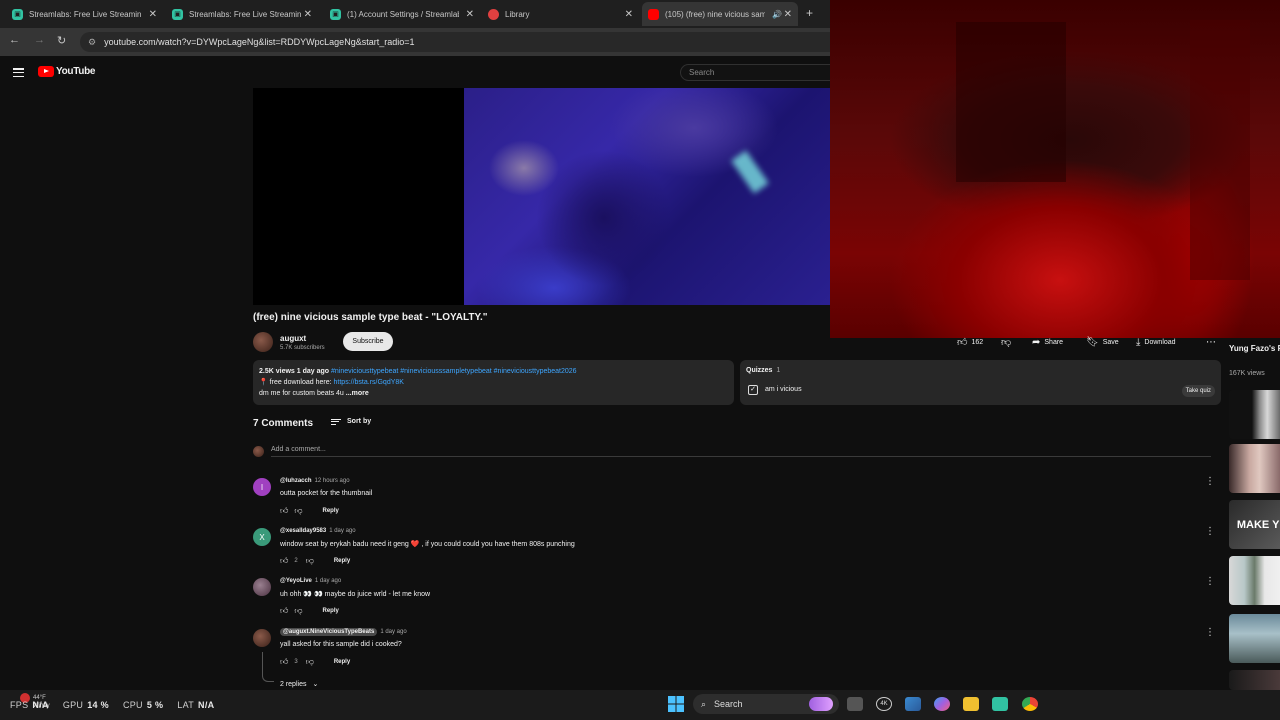 This screenshot has width=1280, height=720. Describe the element at coordinates (309, 511) in the screenshot. I see `comment-actions: 👍︎ 👎︎ Reply` at that location.